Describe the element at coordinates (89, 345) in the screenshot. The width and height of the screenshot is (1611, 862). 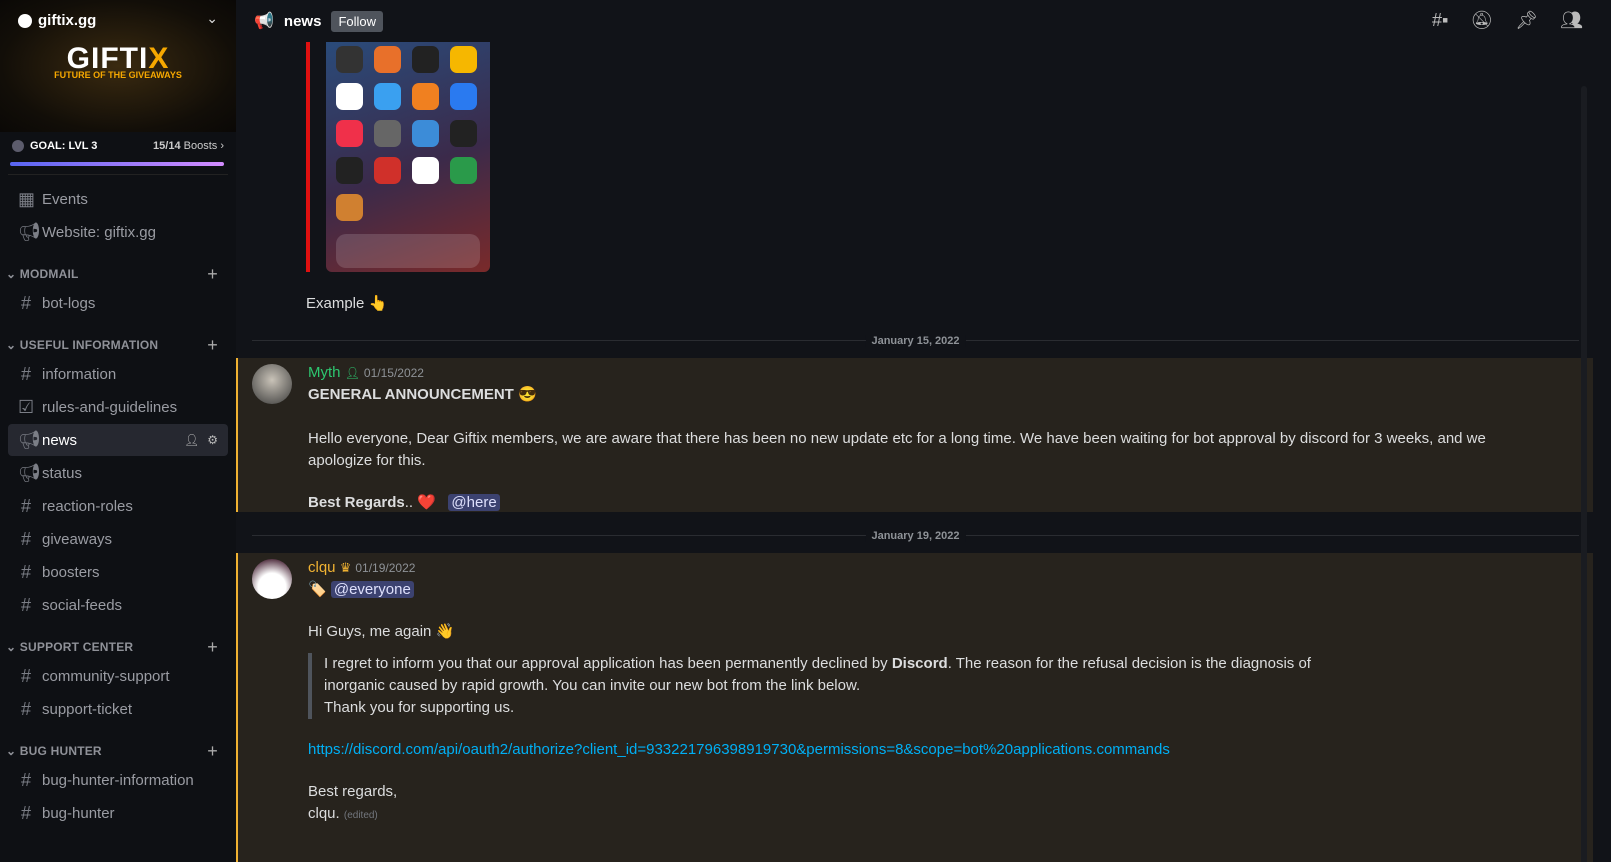
I see `category-name: USEFUL INFORMATION` at that location.